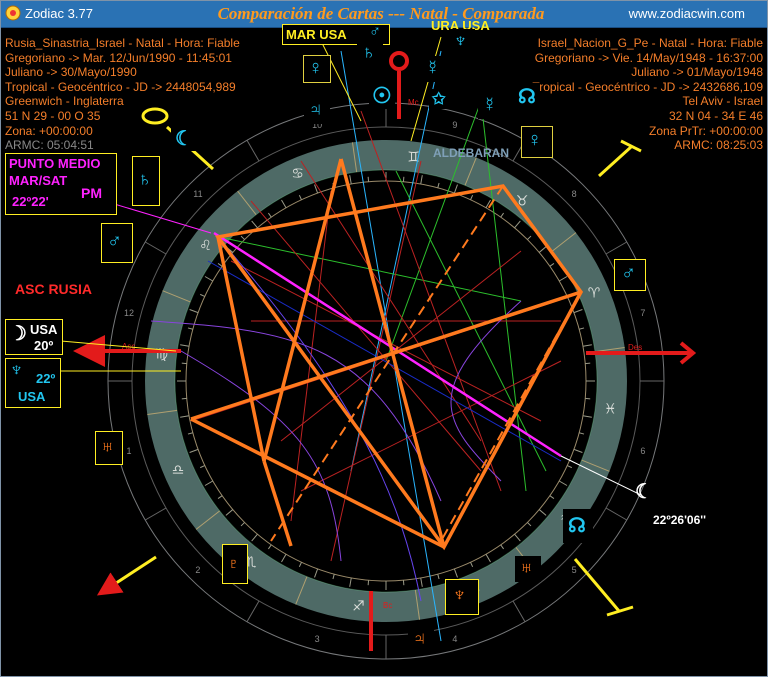 The width and height of the screenshot is (768, 677). I want to click on planet-uranus: ♅, so click(528, 569).